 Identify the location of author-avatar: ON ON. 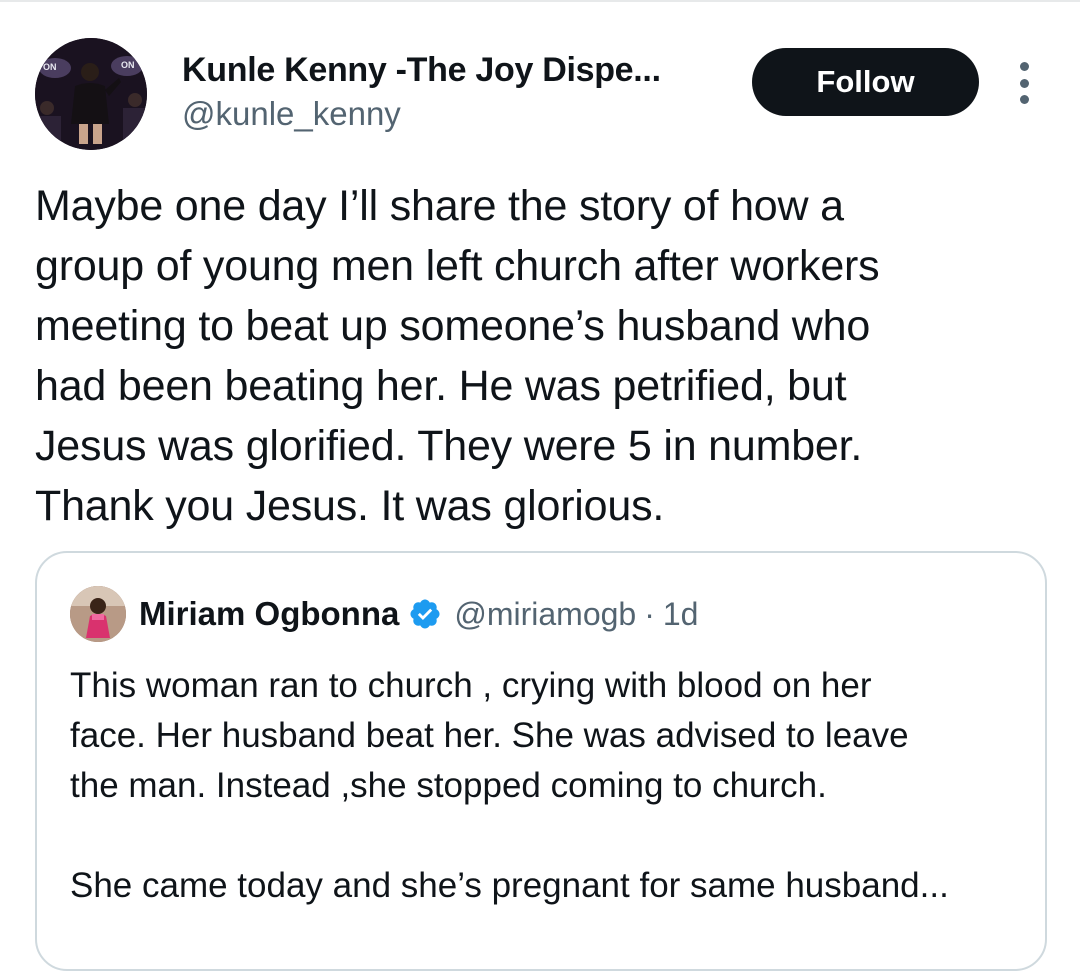
(91, 94).